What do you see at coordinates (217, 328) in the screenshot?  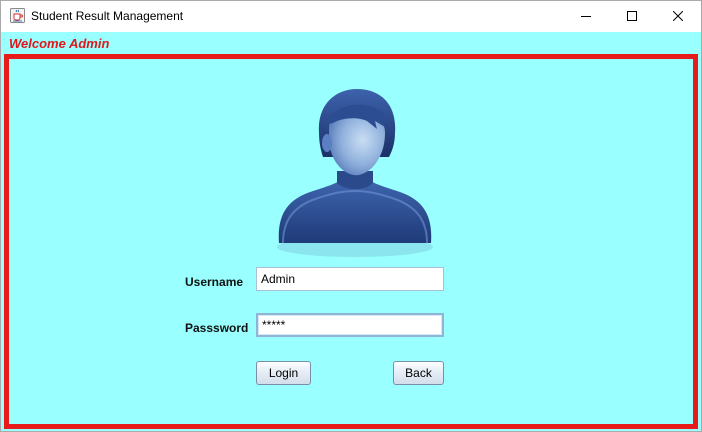 I see `password-label: Passsword` at bounding box center [217, 328].